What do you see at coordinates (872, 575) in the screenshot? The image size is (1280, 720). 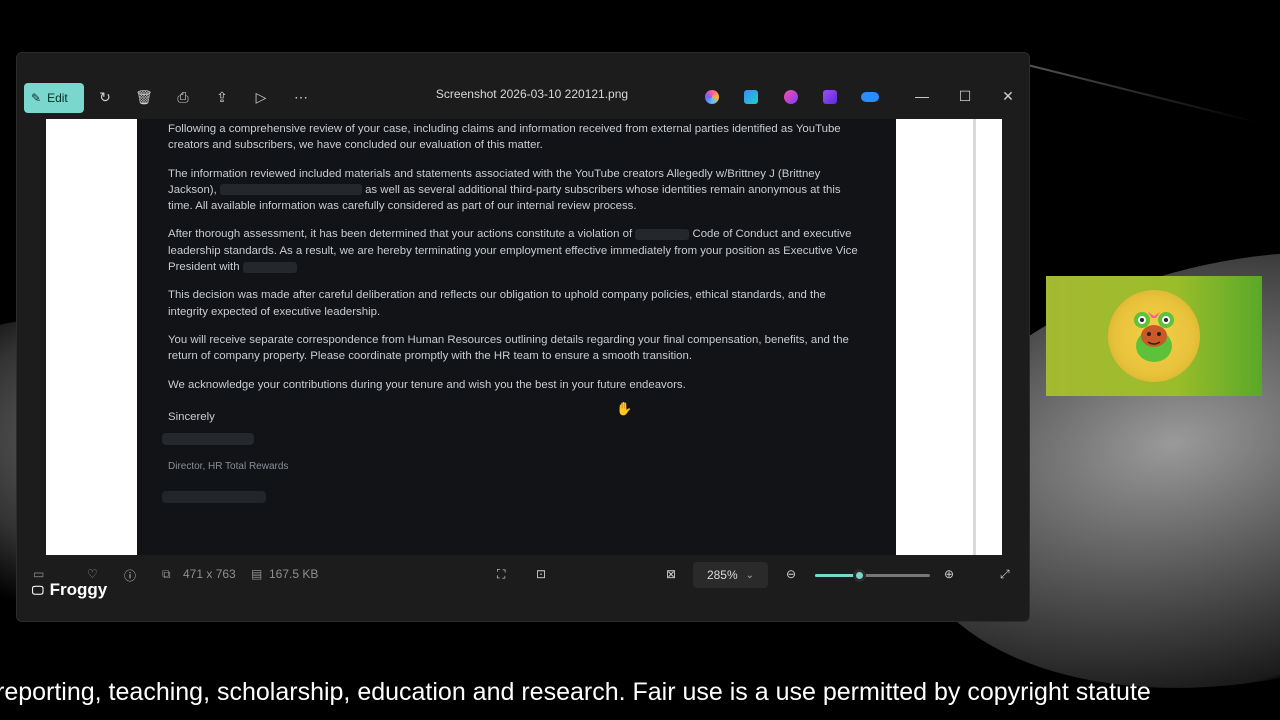 I see `zoom-slider` at bounding box center [872, 575].